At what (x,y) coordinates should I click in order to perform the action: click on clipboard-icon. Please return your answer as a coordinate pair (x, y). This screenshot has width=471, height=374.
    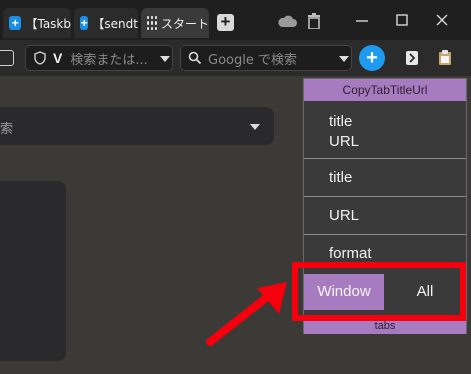
    Looking at the image, I should click on (445, 57).